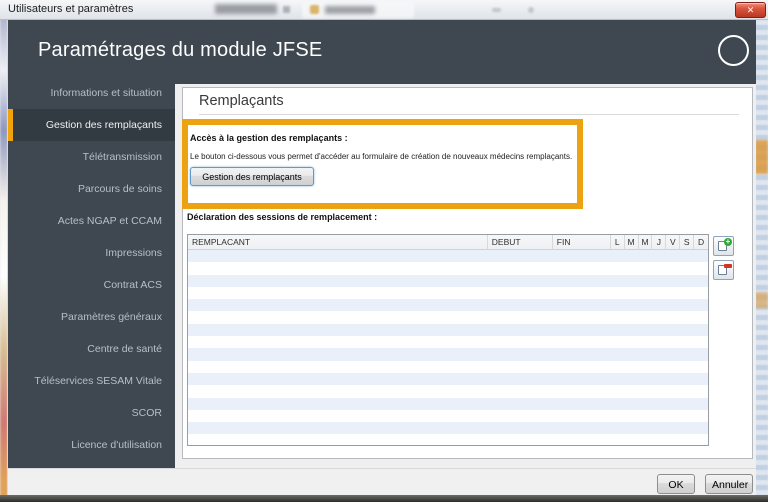 This screenshot has height=502, width=768. I want to click on access-section-label: Accès à la gestion des remplaçants :, so click(269, 138).